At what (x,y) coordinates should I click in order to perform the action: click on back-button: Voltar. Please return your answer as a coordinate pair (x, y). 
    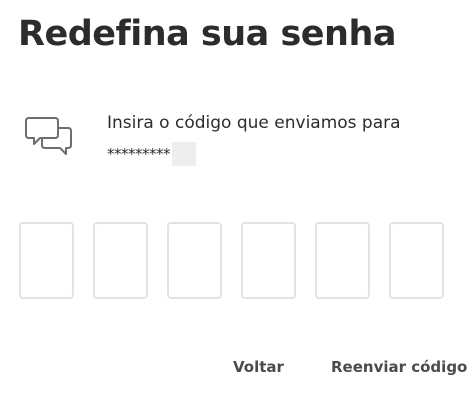
    Looking at the image, I should click on (258, 367).